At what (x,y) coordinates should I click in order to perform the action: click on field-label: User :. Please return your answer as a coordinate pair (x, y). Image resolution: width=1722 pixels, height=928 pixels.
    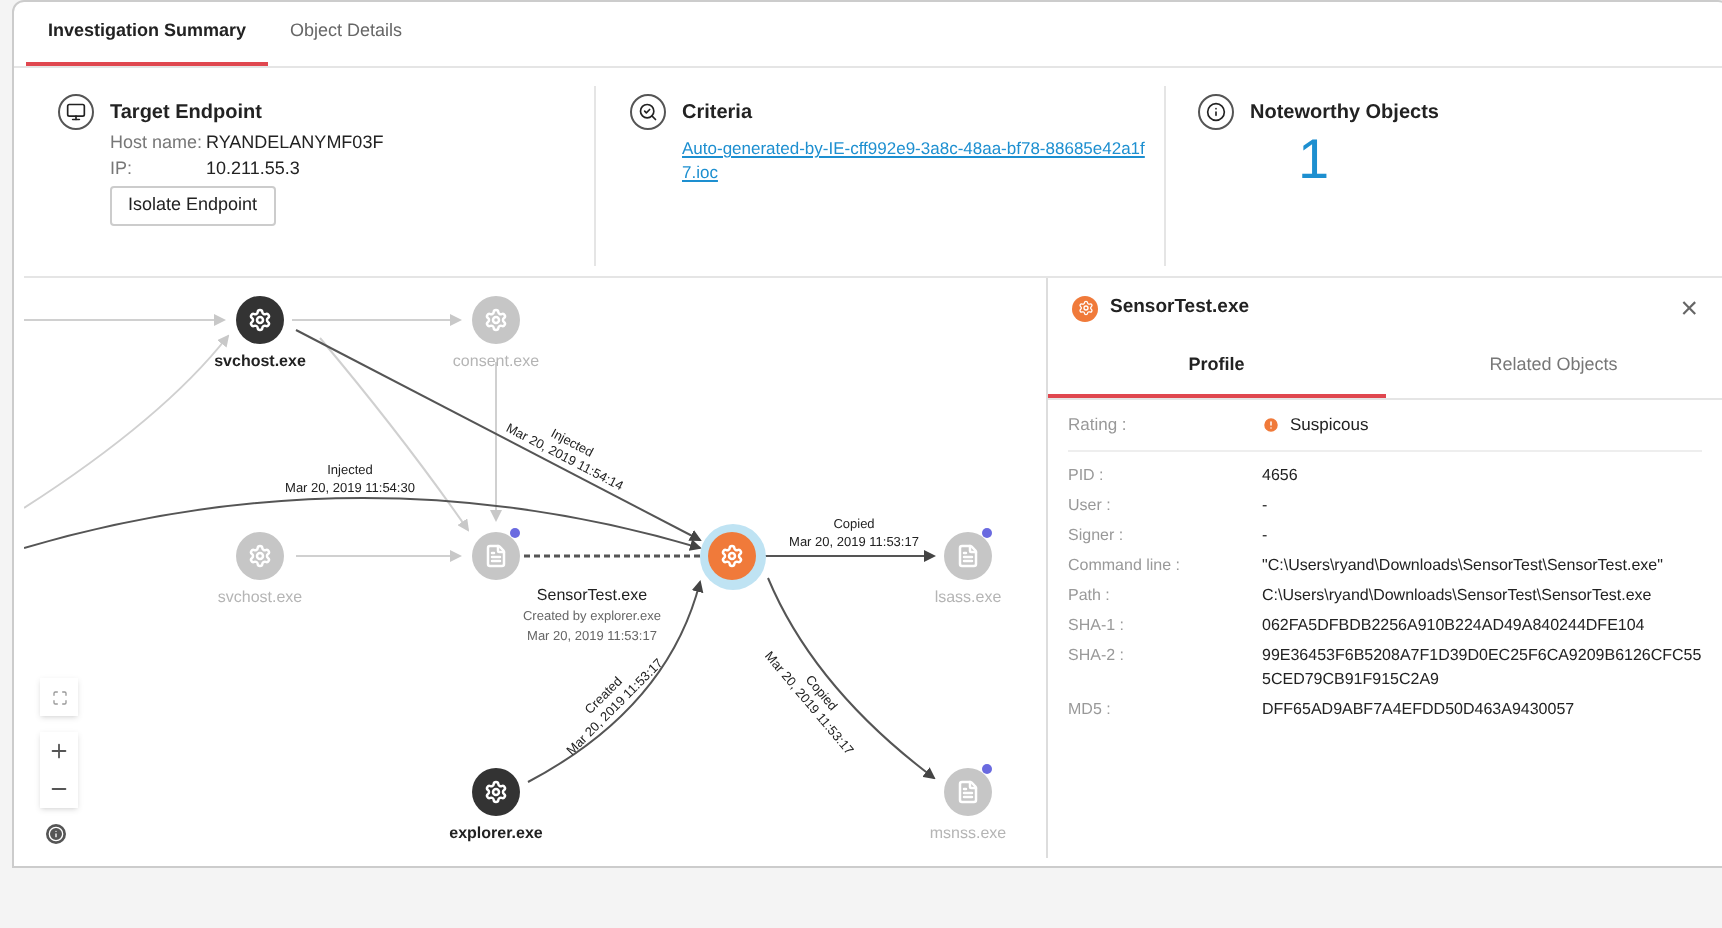
    Looking at the image, I should click on (1090, 506).